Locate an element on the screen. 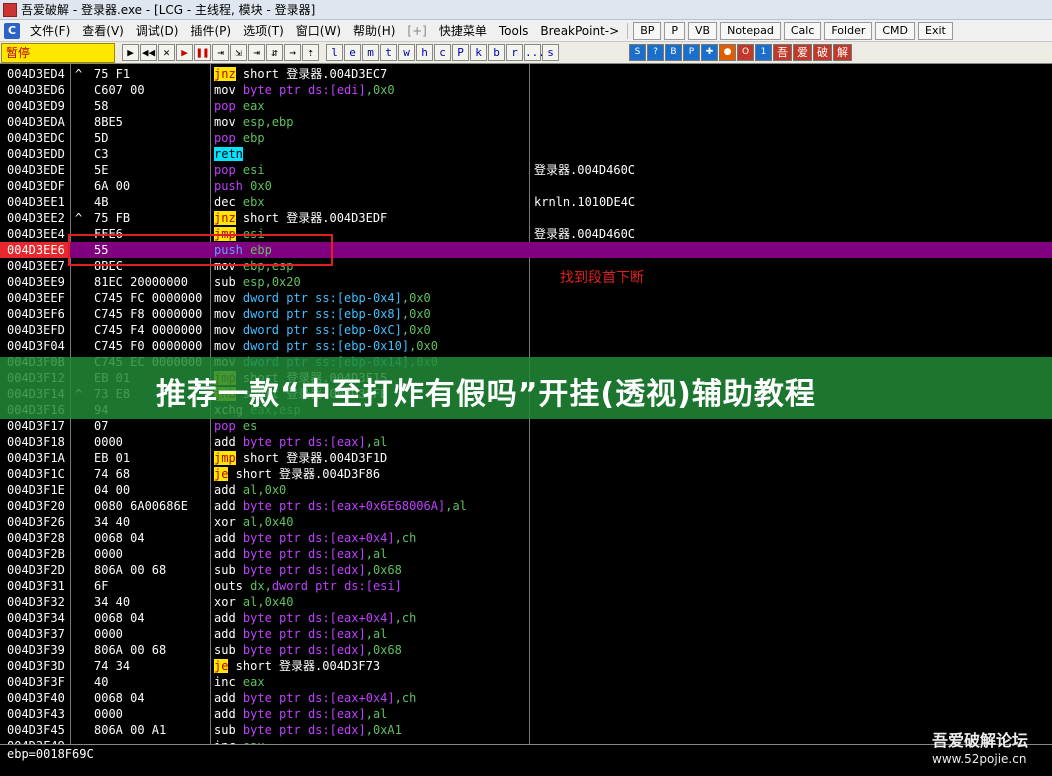 The image size is (1052, 776). menu-extra: 快捷菜单 is located at coordinates (463, 30).